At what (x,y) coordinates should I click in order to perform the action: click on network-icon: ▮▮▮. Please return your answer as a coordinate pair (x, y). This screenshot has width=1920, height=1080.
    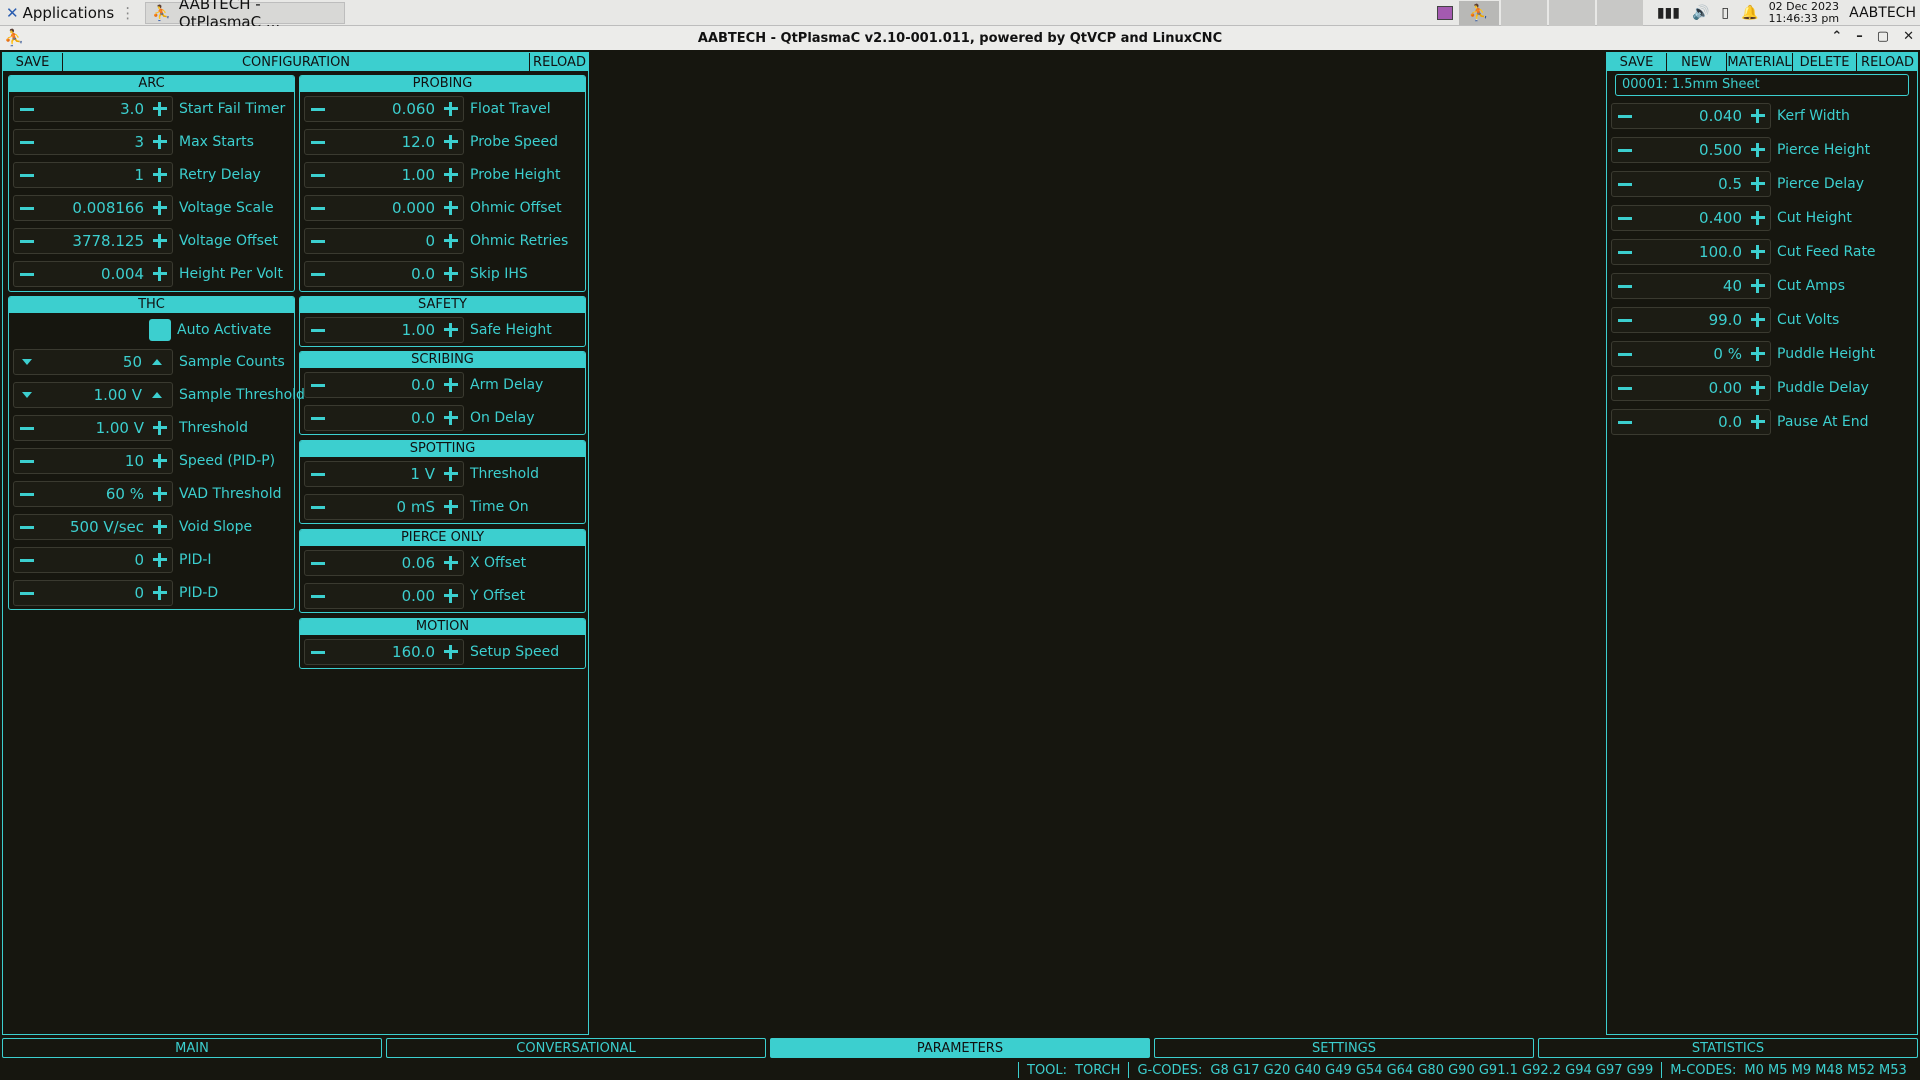
    Looking at the image, I should click on (1668, 13).